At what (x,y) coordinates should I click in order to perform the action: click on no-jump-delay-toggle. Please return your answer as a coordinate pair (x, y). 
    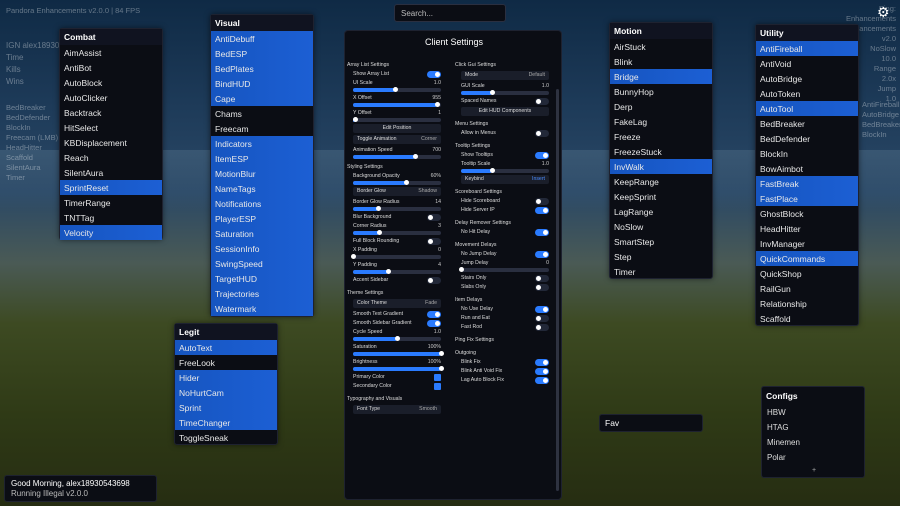
    Looking at the image, I should click on (542, 254).